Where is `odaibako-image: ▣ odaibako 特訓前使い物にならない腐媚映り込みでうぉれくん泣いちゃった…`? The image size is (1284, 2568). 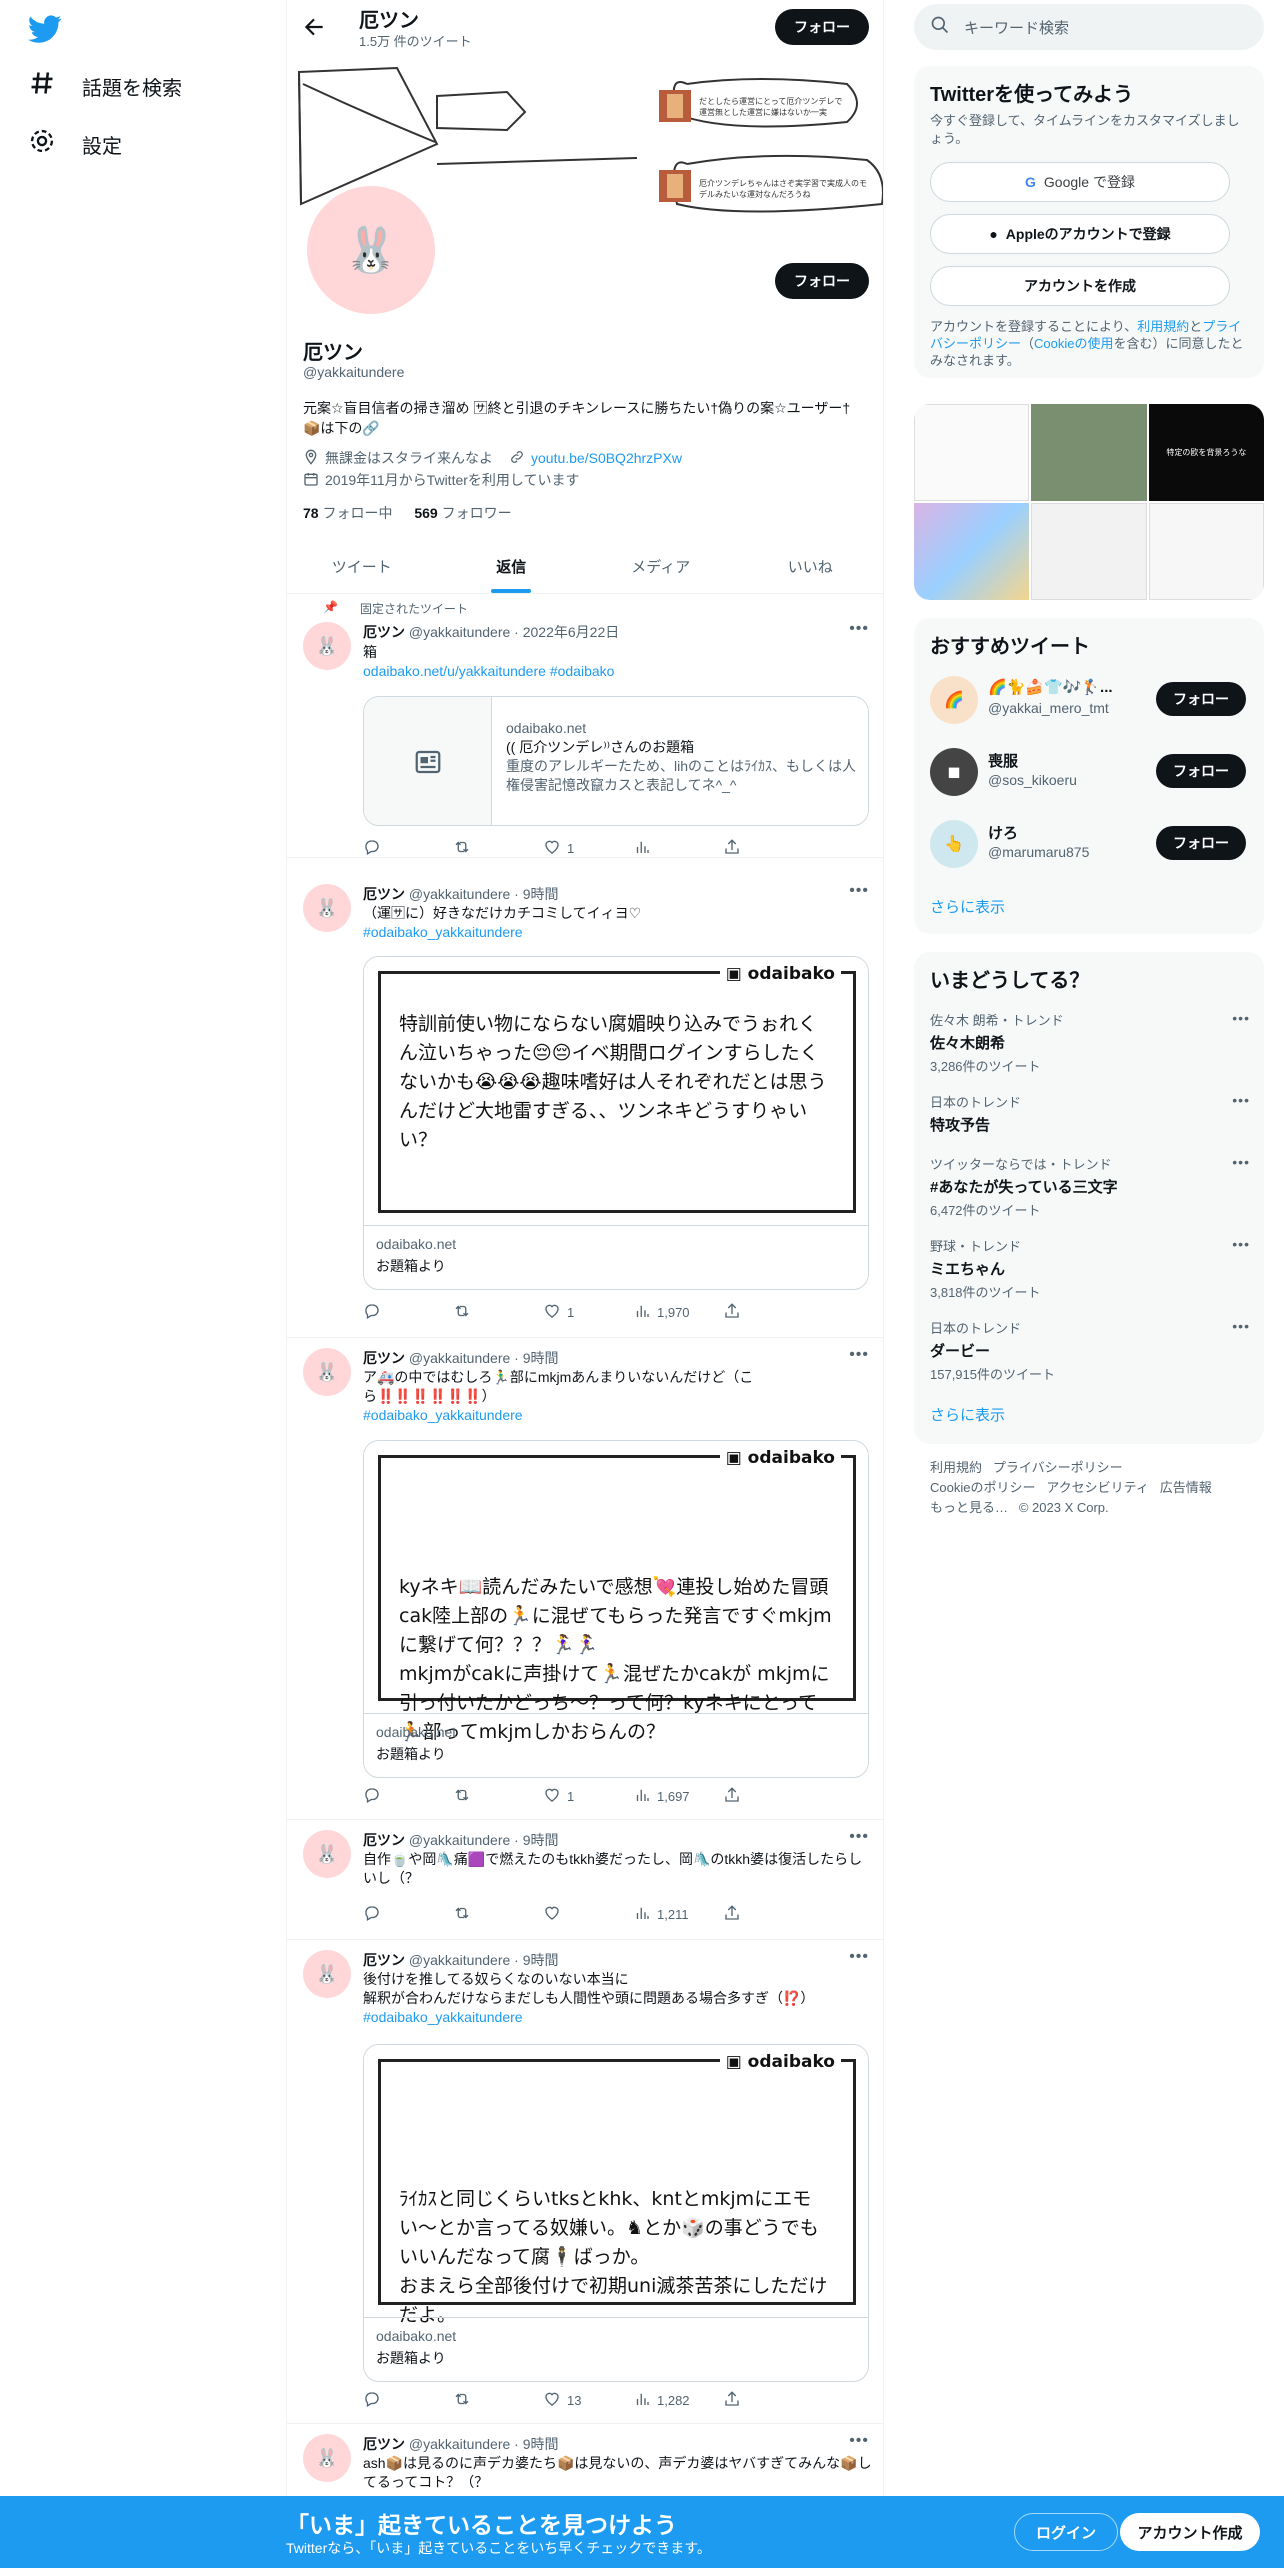 odaibako-image: ▣ odaibako 特訓前使い物にならない腐媚映り込みでうぉれくん泣いちゃった… is located at coordinates (616, 1092).